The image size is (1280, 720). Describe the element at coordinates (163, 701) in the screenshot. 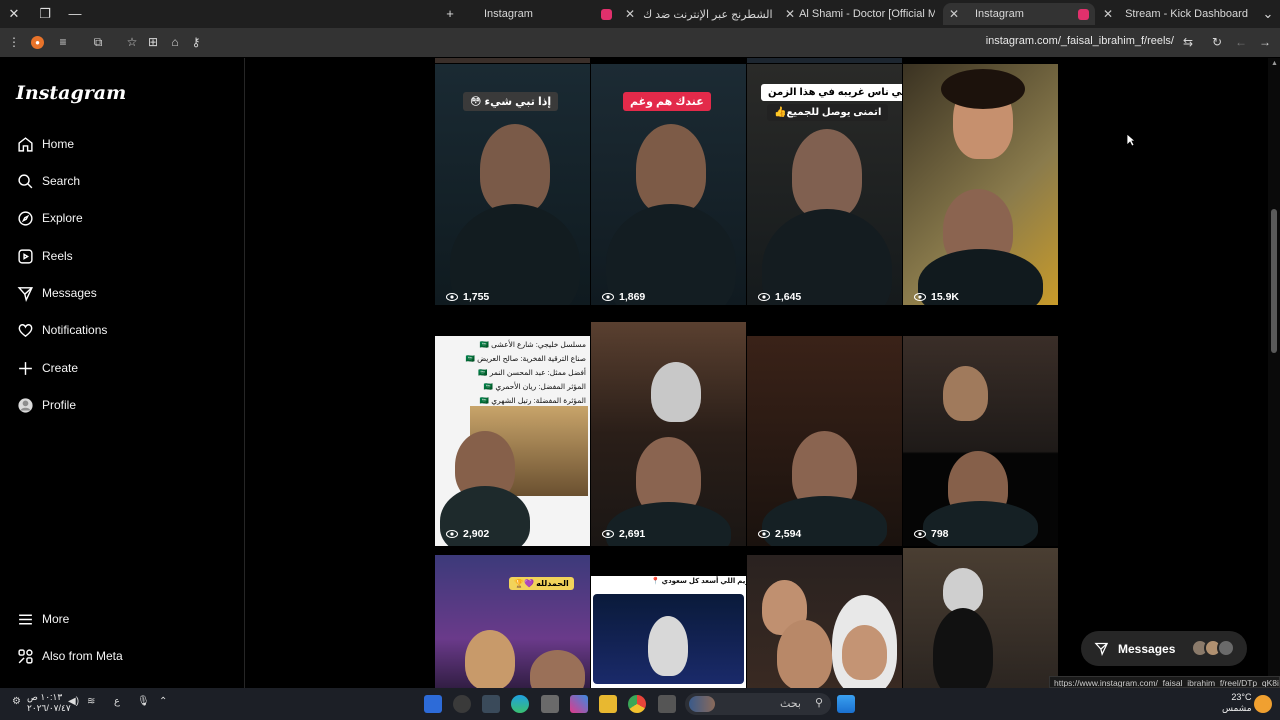

I see `show-hidden-icons: ⌃` at that location.